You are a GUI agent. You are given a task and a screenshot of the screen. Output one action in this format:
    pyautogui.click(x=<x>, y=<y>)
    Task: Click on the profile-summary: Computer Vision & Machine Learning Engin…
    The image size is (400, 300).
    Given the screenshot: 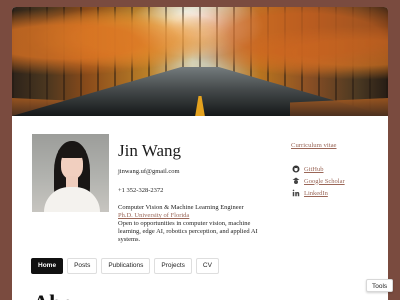 What is the action you would take?
    pyautogui.click(x=200, y=224)
    